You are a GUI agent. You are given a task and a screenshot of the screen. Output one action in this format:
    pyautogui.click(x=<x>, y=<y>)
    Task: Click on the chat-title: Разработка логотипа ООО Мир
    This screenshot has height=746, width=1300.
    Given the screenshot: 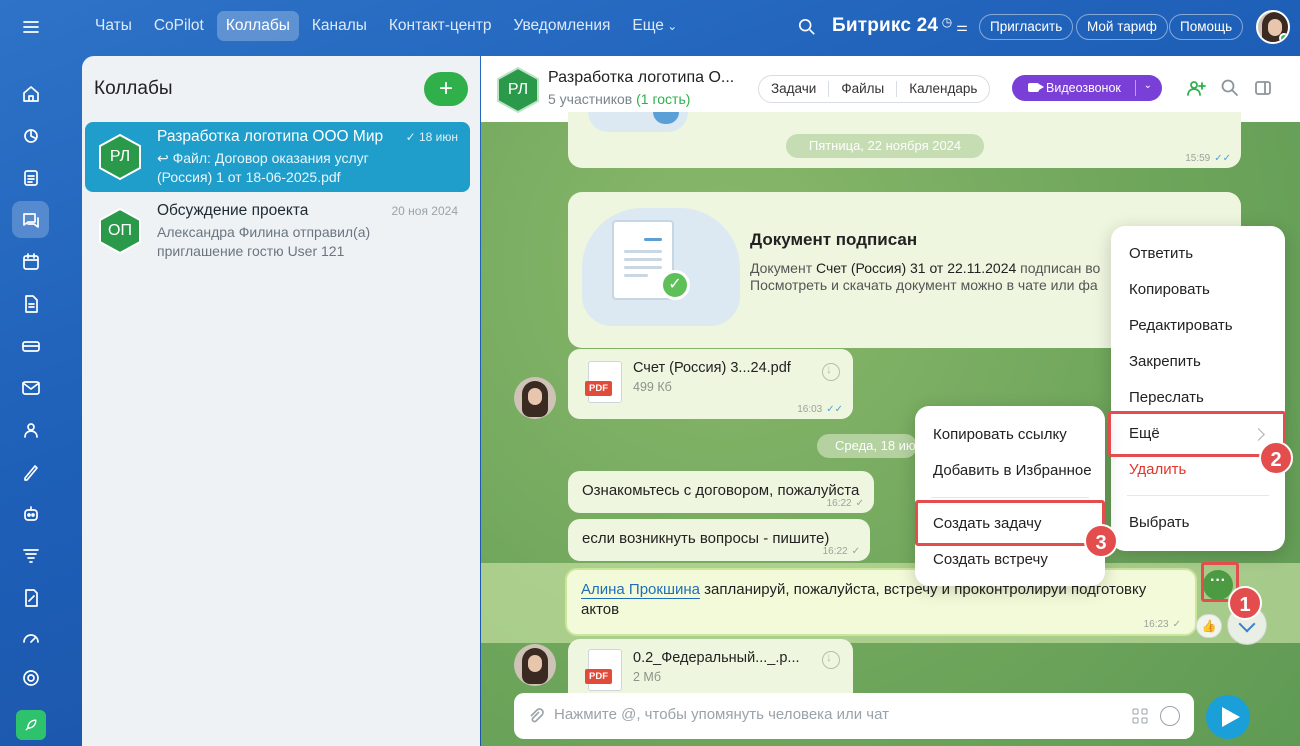 What is the action you would take?
    pyautogui.click(x=270, y=136)
    